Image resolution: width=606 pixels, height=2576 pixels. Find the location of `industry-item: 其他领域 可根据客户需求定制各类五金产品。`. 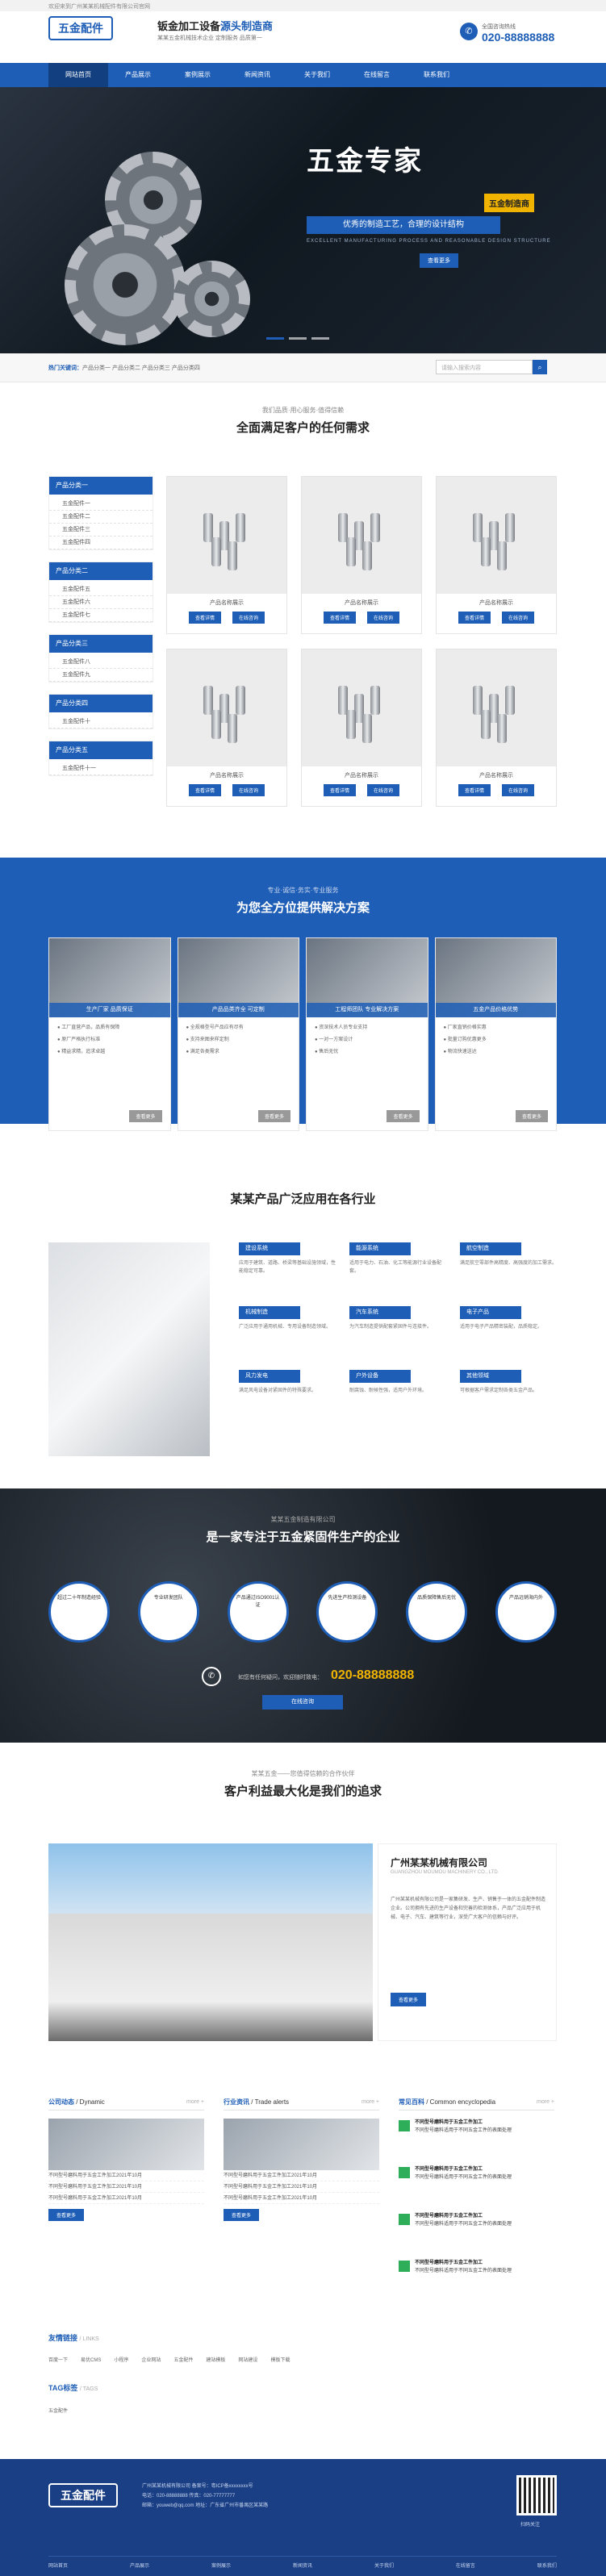

industry-item: 其他领域 可根据客户需求定制各类五金产品。 is located at coordinates (508, 1397).